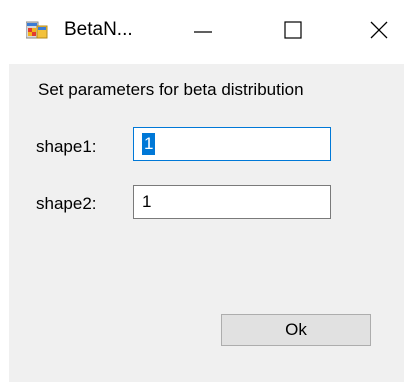  I want to click on app-icon, so click(36, 30).